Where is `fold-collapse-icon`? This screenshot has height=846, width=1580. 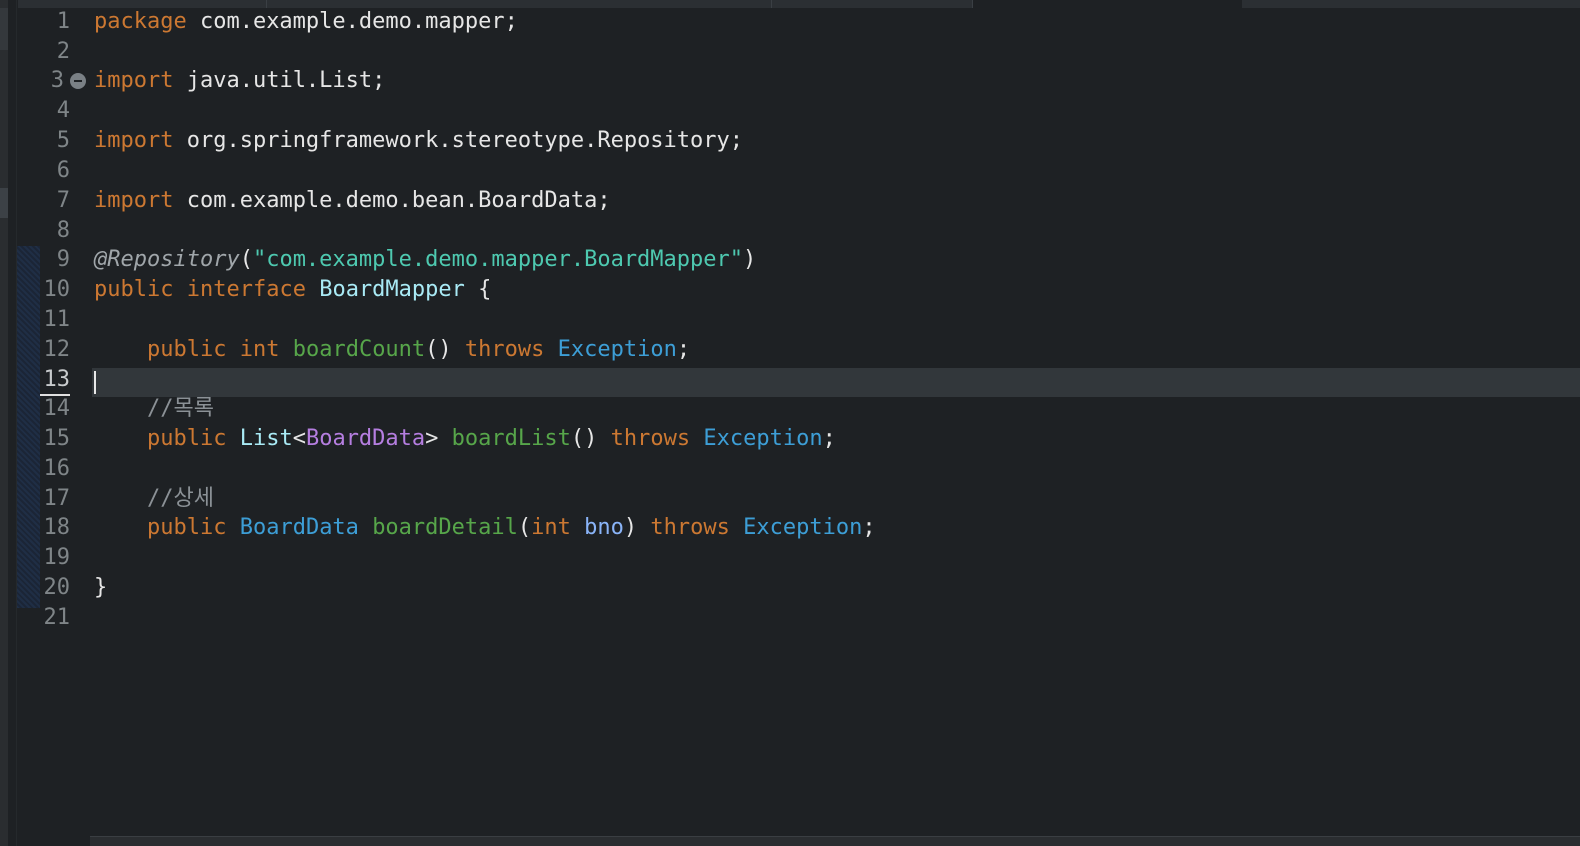 fold-collapse-icon is located at coordinates (78, 81).